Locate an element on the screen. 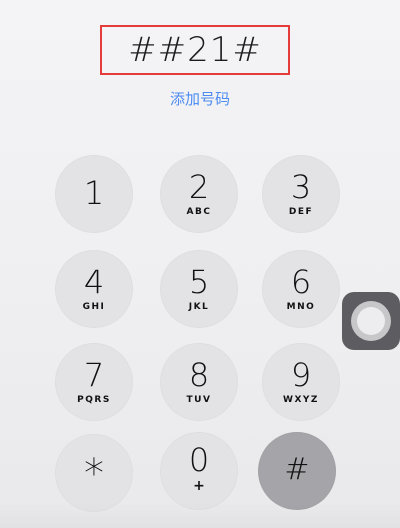 The image size is (400, 528). key-digit: 2 is located at coordinates (199, 187).